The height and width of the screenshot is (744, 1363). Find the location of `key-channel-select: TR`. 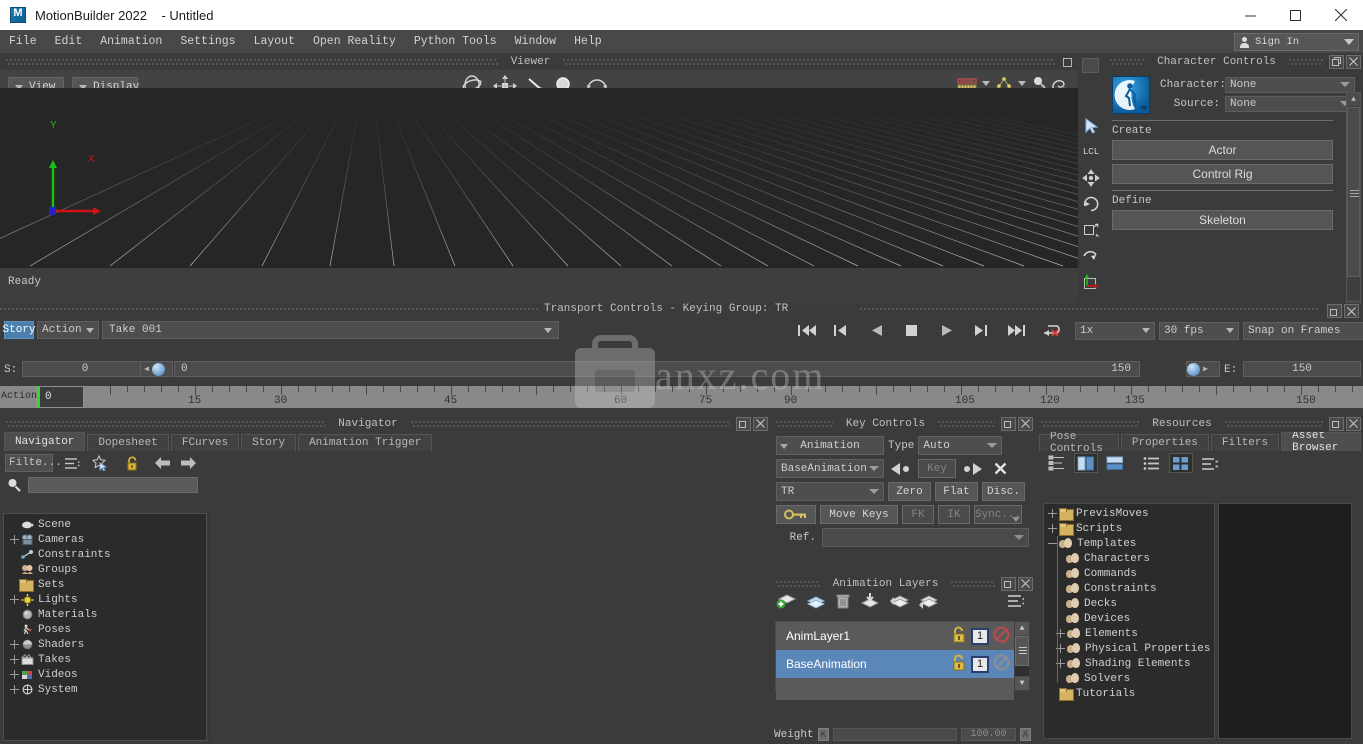

key-channel-select: TR is located at coordinates (830, 491).